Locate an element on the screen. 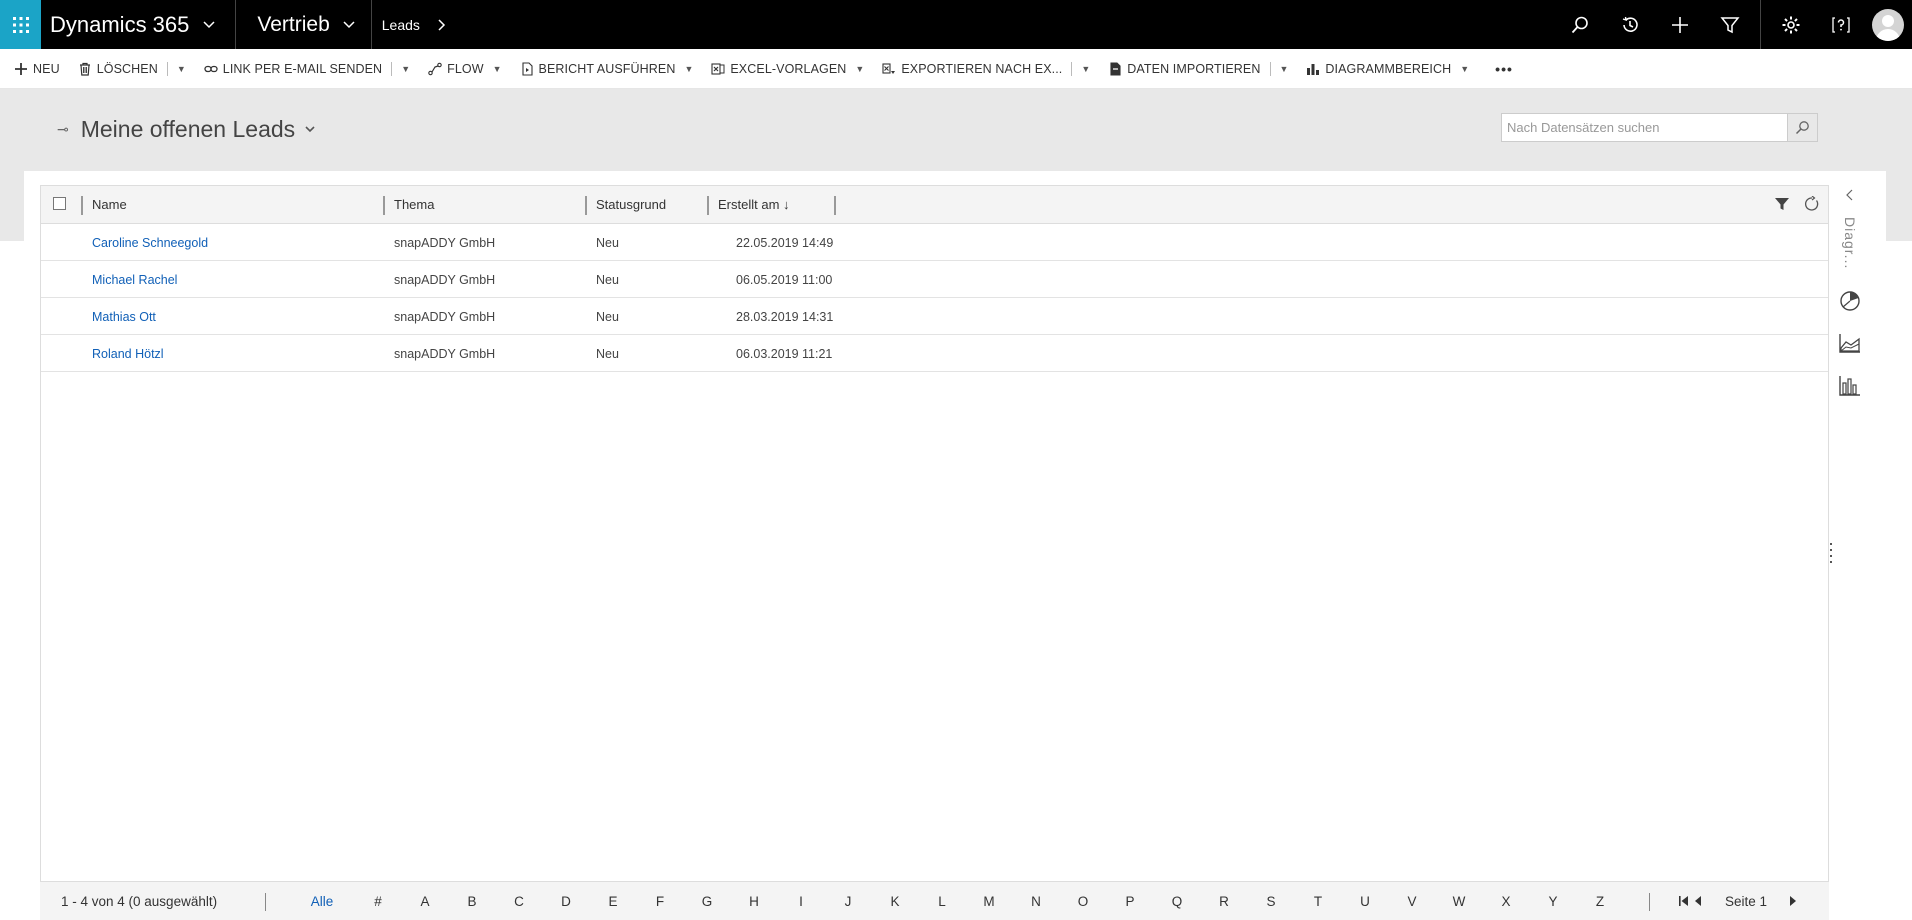  jump-bar-letter: D is located at coordinates (566, 901).